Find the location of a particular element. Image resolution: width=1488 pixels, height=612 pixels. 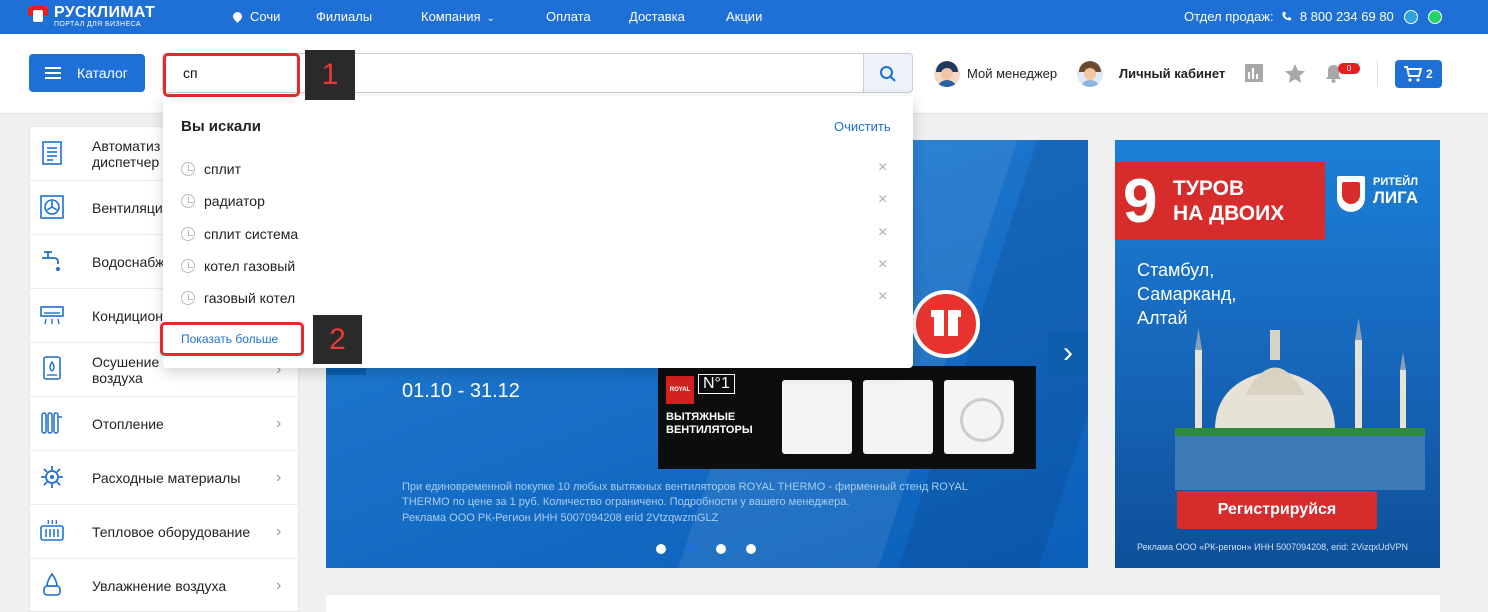

product-title: ВЫТЯЖНЫЕ ВЕНТИЛЯТОРЫ is located at coordinates (709, 423).